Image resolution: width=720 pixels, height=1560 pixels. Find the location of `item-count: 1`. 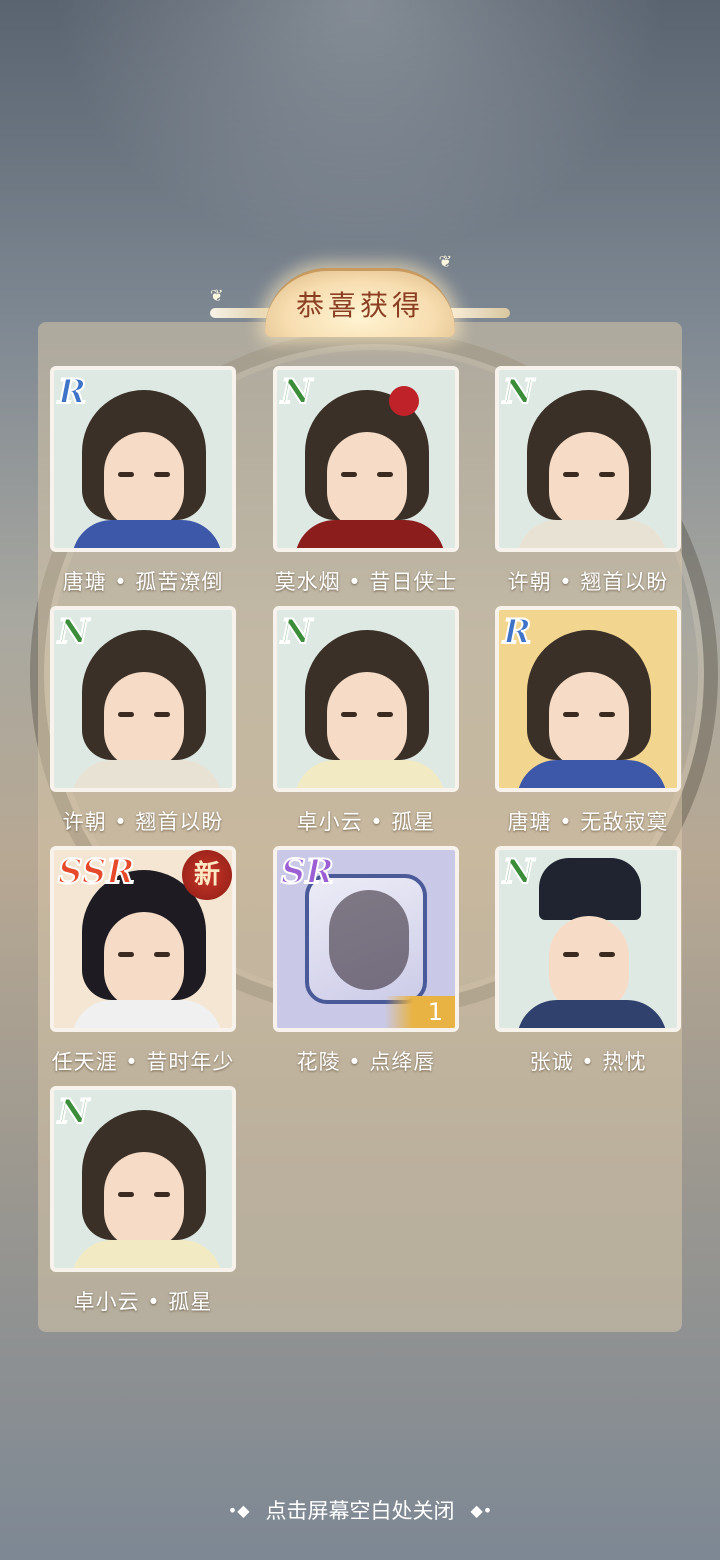

item-count: 1 is located at coordinates (420, 1012).